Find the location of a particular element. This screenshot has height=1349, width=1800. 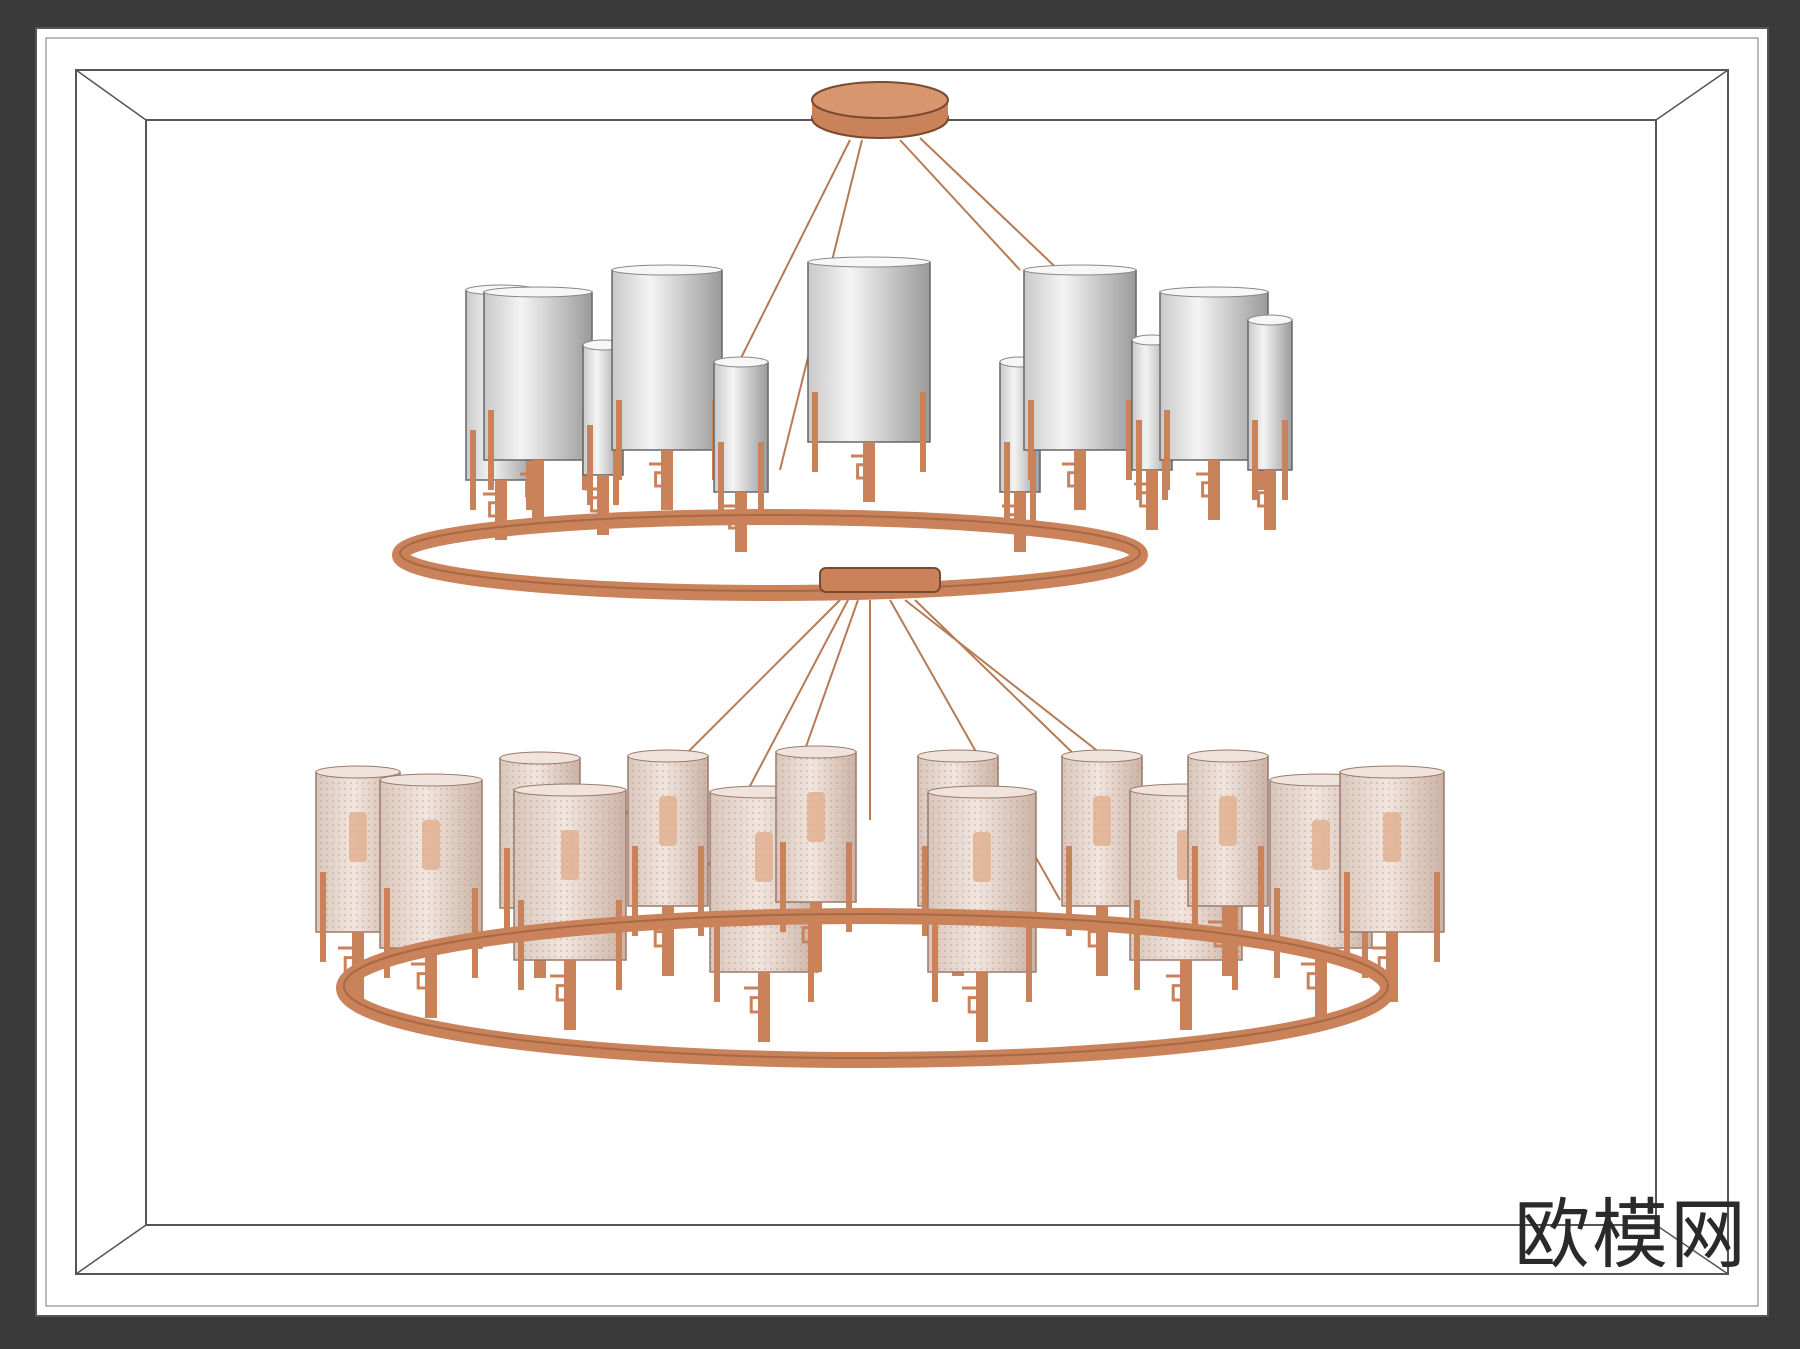

canopy-top is located at coordinates (880, 100).